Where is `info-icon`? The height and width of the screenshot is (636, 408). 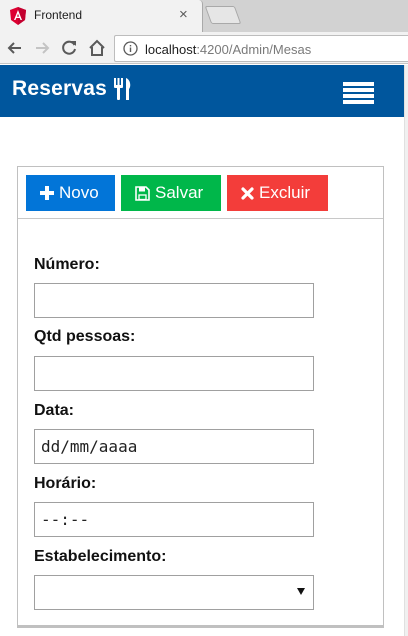
info-icon is located at coordinates (130, 48).